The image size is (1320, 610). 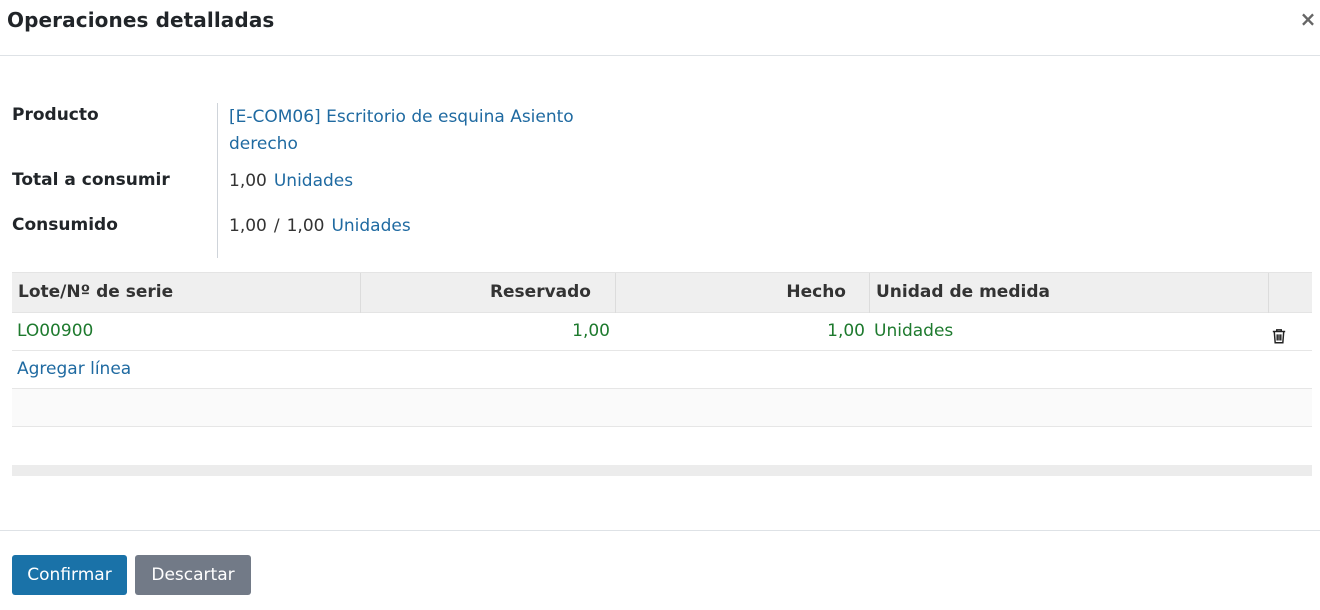 What do you see at coordinates (248, 181) in the screenshot?
I see `total-qty: 1,00` at bounding box center [248, 181].